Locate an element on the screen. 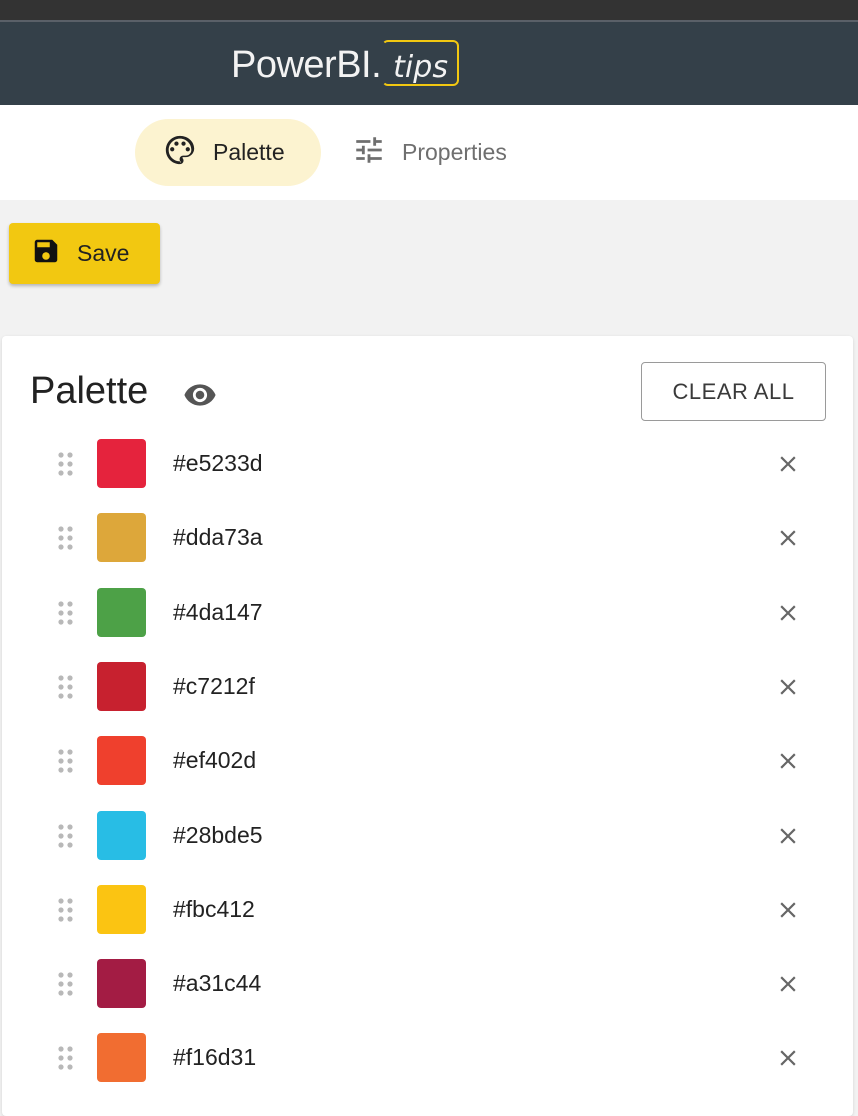 This screenshot has height=1116, width=858. color-row: #e5233d is located at coordinates (427, 475).